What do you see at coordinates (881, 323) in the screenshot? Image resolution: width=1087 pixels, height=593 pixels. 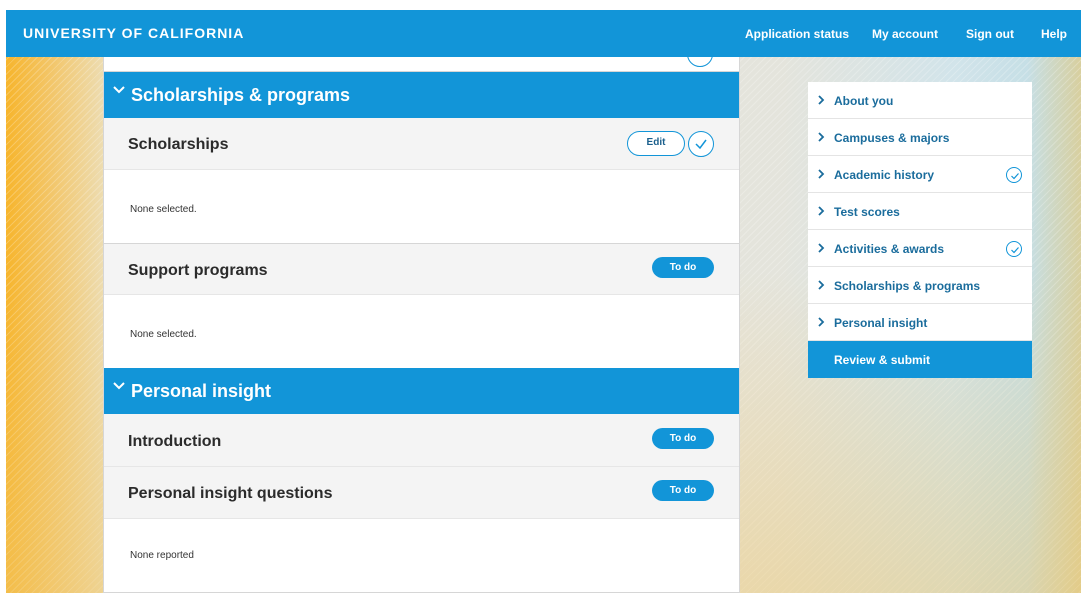 I see `sidebar-item-label: Personal insight` at bounding box center [881, 323].